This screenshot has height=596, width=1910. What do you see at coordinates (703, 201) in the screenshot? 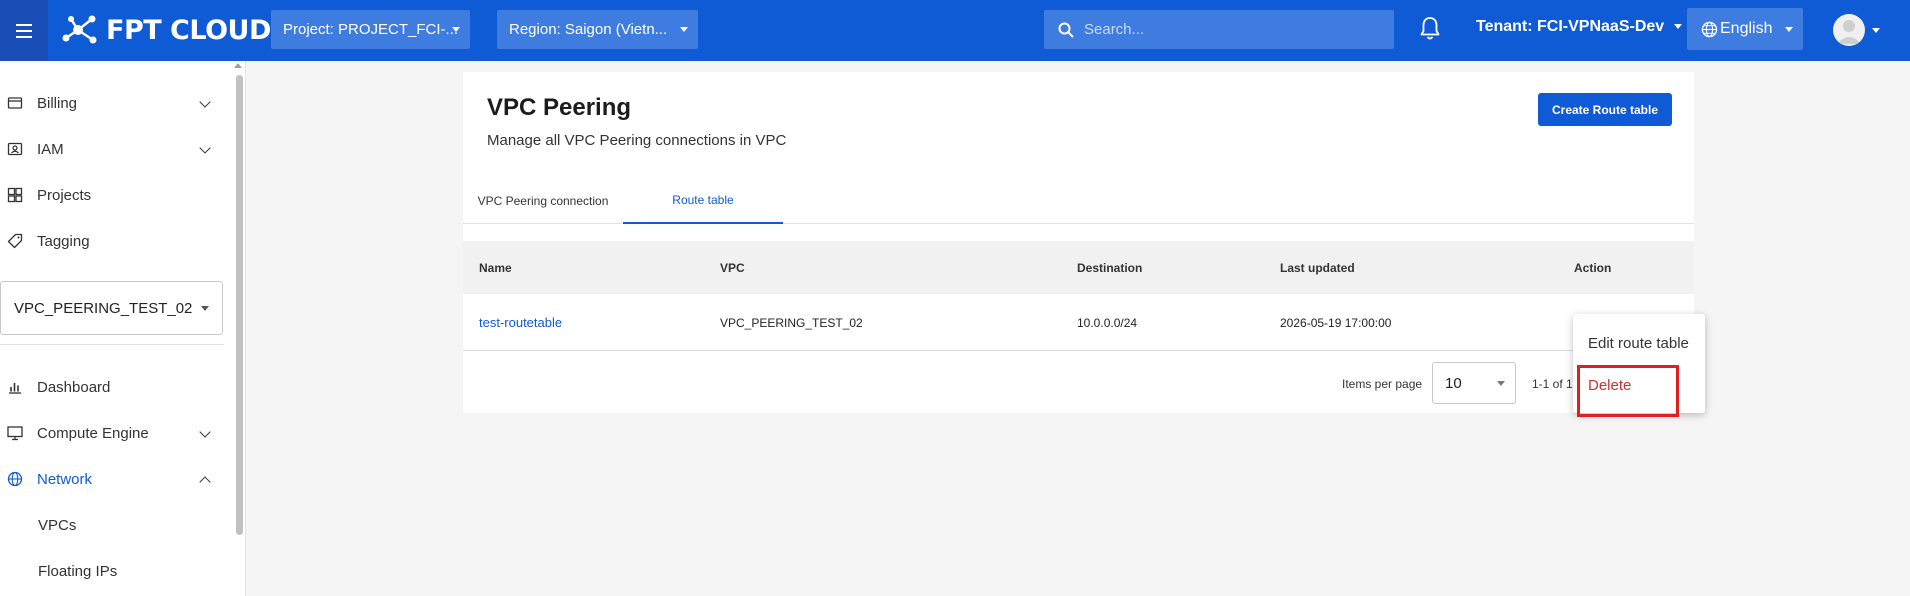
I see `tab-route-table: Route table` at bounding box center [703, 201].